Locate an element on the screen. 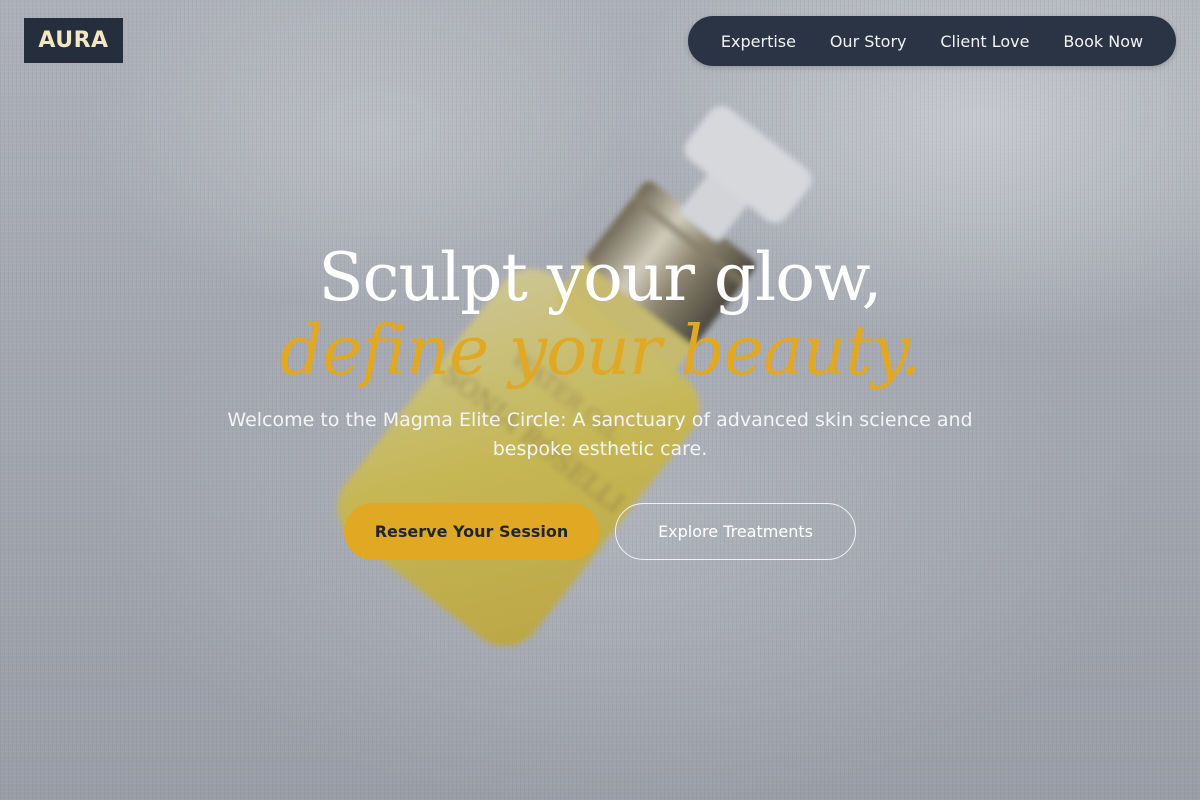 This screenshot has width=1200, height=800. nav-link-book-now: Book Now is located at coordinates (1103, 41).